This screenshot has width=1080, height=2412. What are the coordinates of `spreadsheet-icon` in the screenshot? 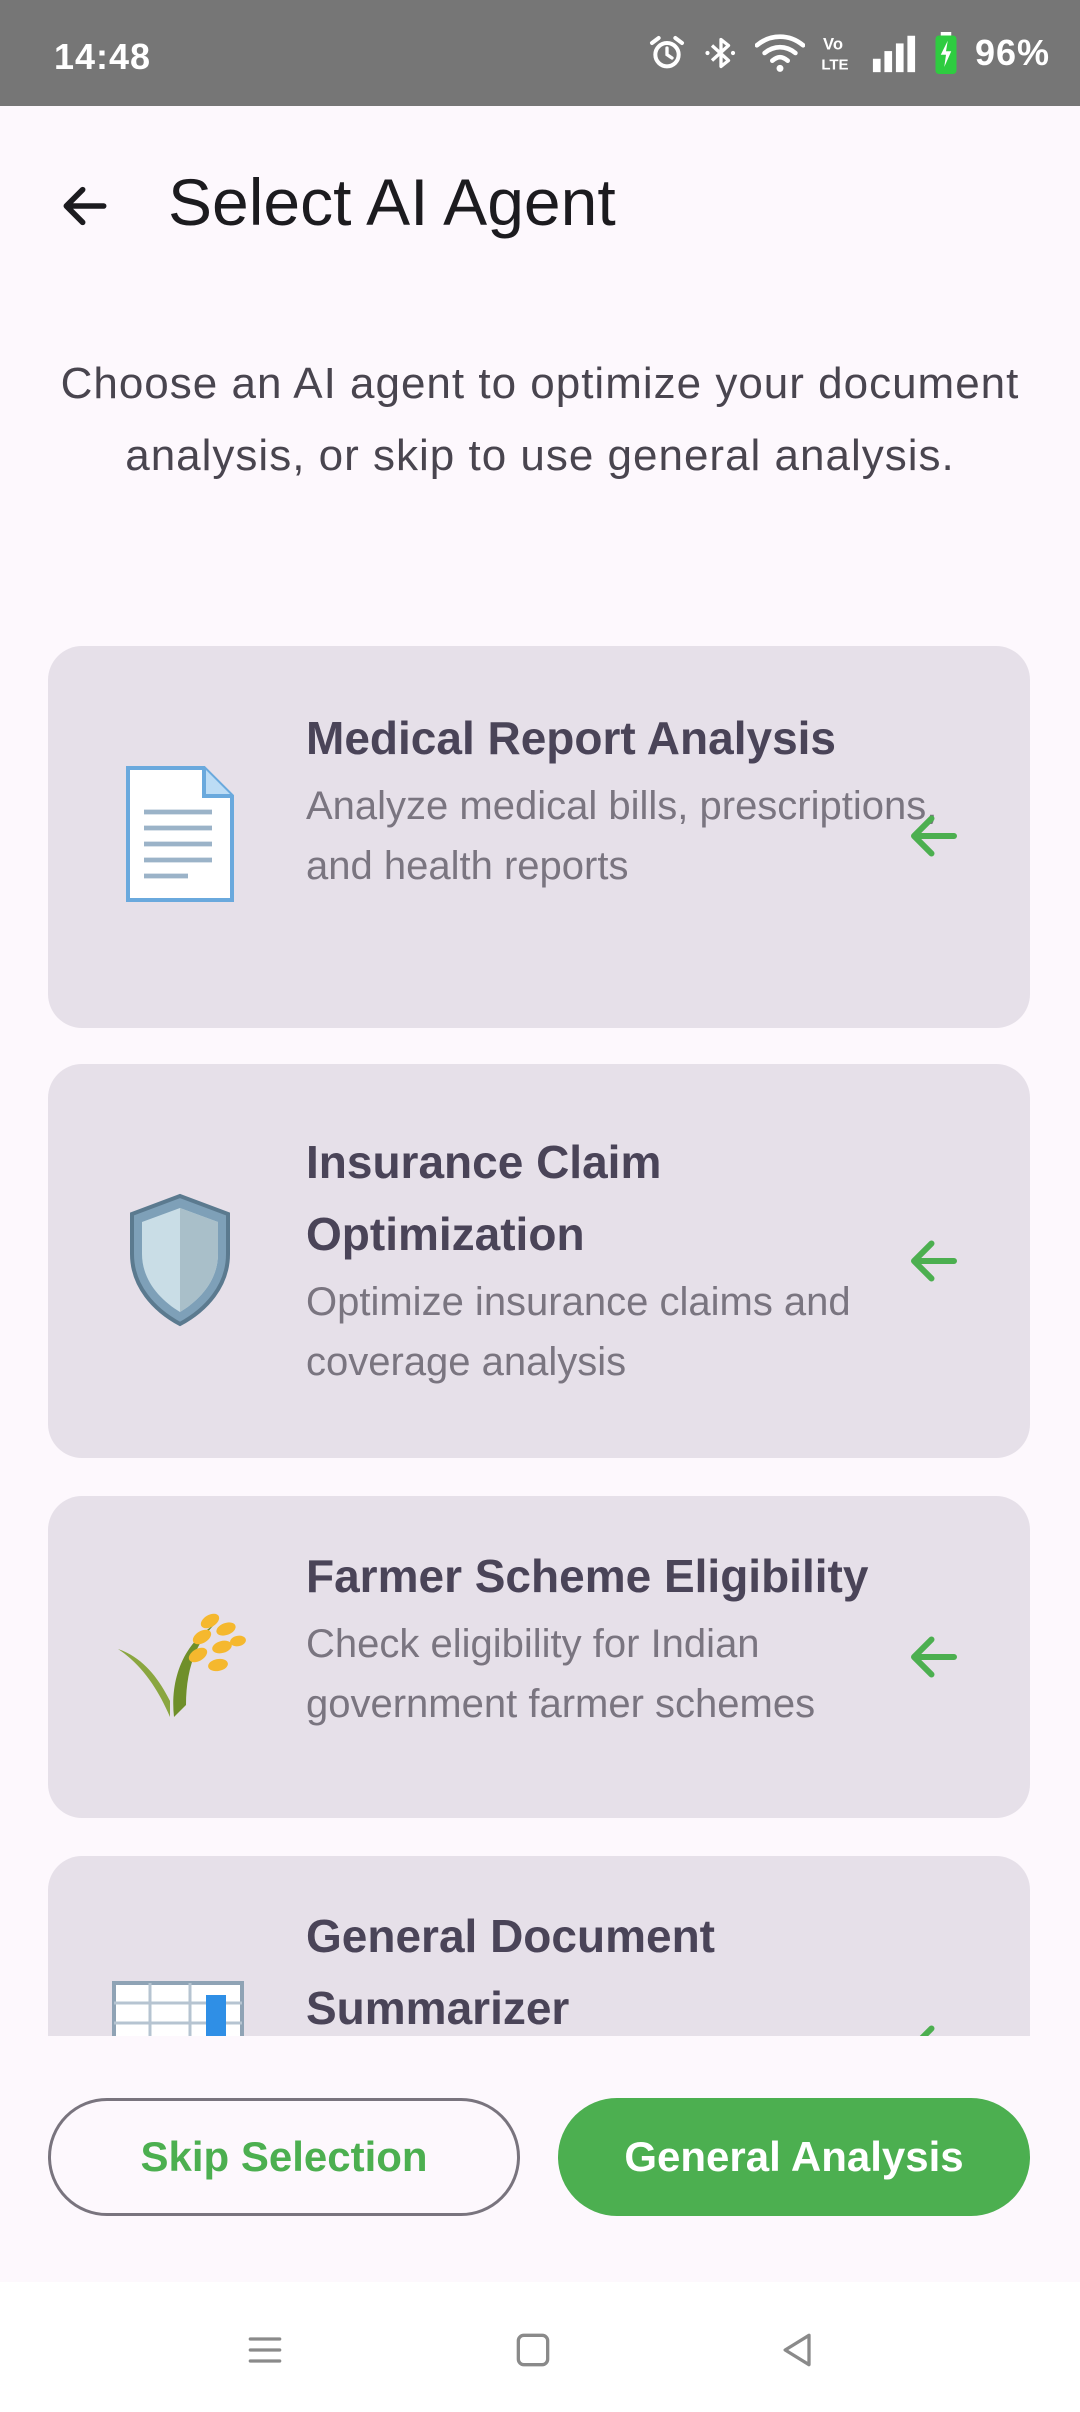 It's located at (180, 2001).